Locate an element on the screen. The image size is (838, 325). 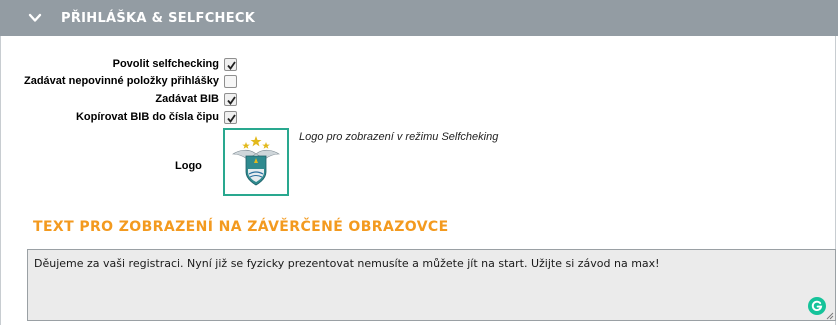
option-label: Povolit selfchecking is located at coordinates (165, 64).